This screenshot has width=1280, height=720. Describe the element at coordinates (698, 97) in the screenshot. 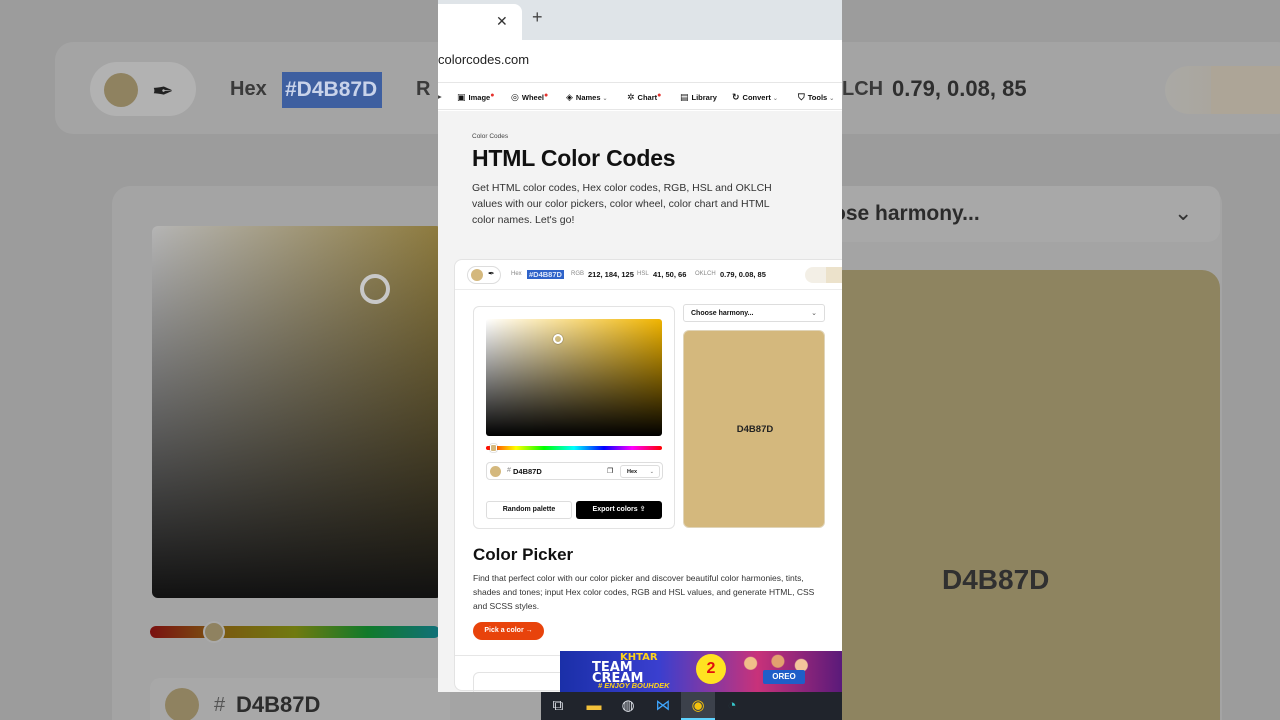

I see `nav-item-library: ▤ Library` at that location.